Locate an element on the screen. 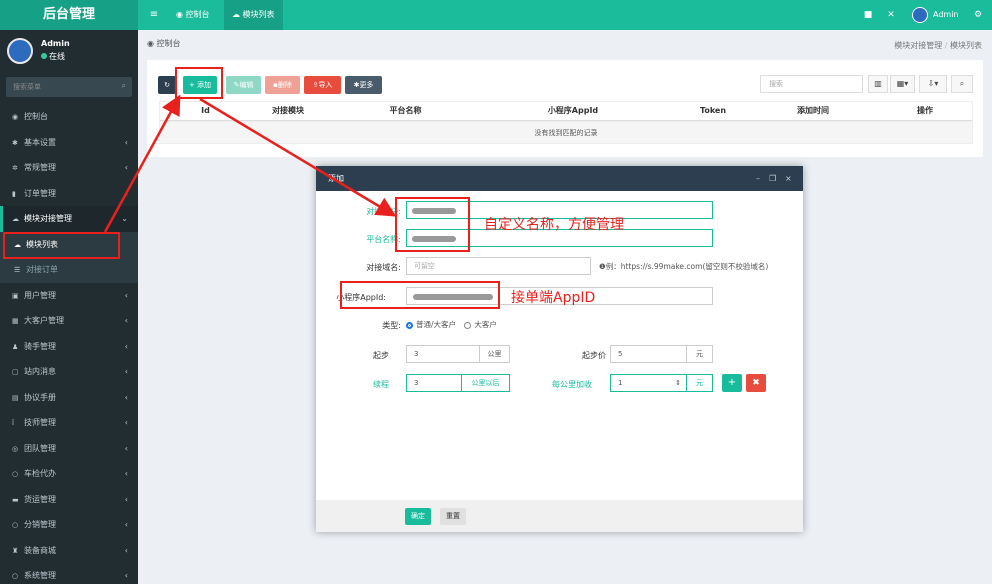  stepper-icon: ⇕ is located at coordinates (678, 383).